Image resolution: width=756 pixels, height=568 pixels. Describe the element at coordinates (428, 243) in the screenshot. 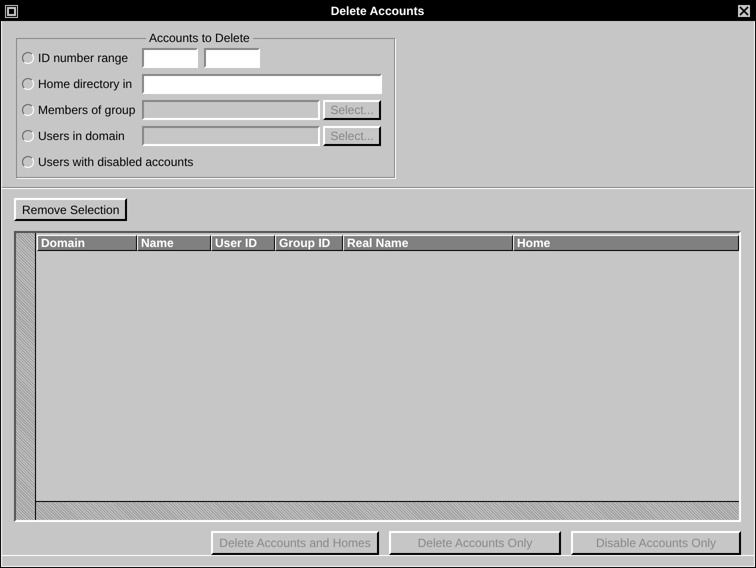

I see `column-header: Real Name` at that location.